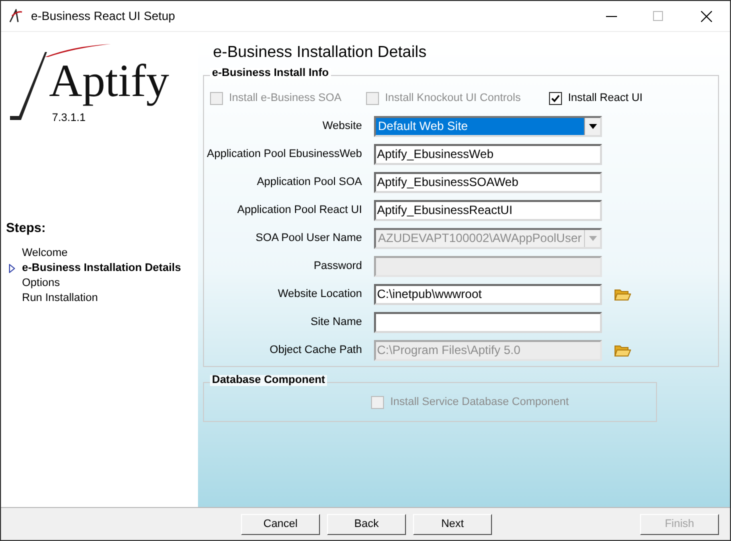  What do you see at coordinates (16, 16) in the screenshot?
I see `app-logo-icon` at bounding box center [16, 16].